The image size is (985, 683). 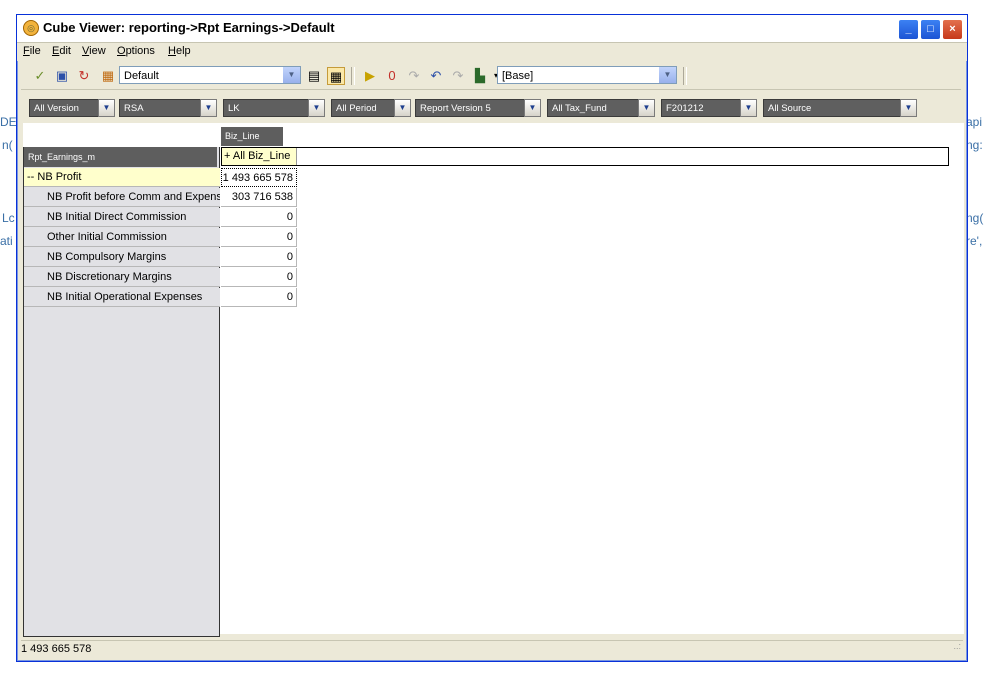 What do you see at coordinates (84, 76) in the screenshot?
I see `recalculate-icon: ↻` at bounding box center [84, 76].